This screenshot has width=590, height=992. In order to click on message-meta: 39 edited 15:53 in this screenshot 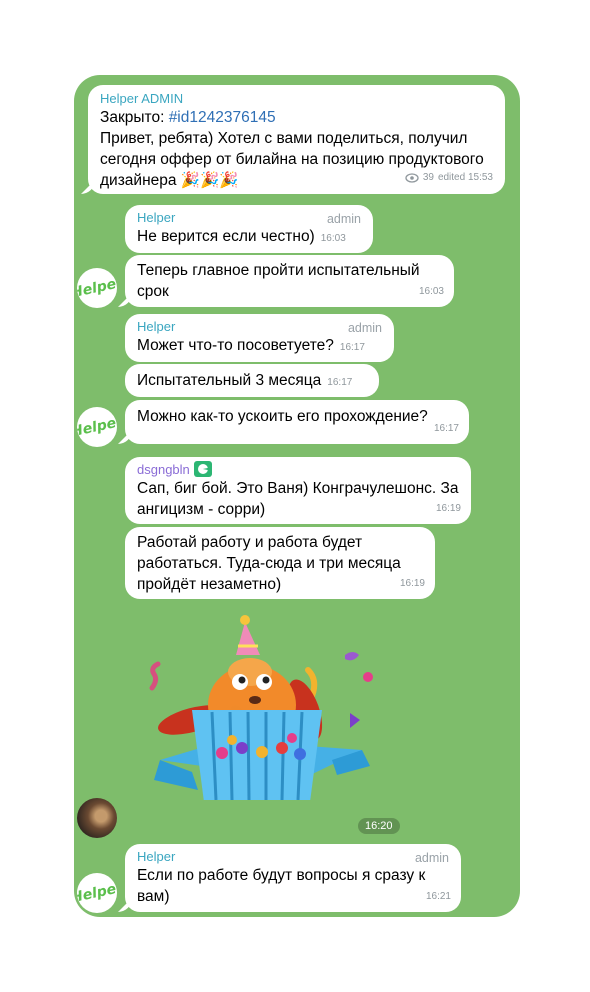, I will do `click(449, 177)`.